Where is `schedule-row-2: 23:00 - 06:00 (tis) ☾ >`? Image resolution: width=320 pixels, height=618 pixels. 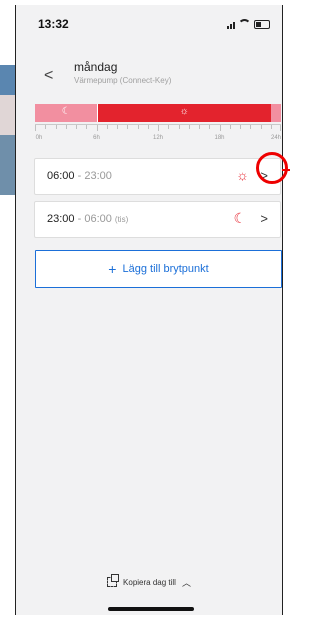 schedule-row-2: 23:00 - 06:00 (tis) ☾ > is located at coordinates (157, 219).